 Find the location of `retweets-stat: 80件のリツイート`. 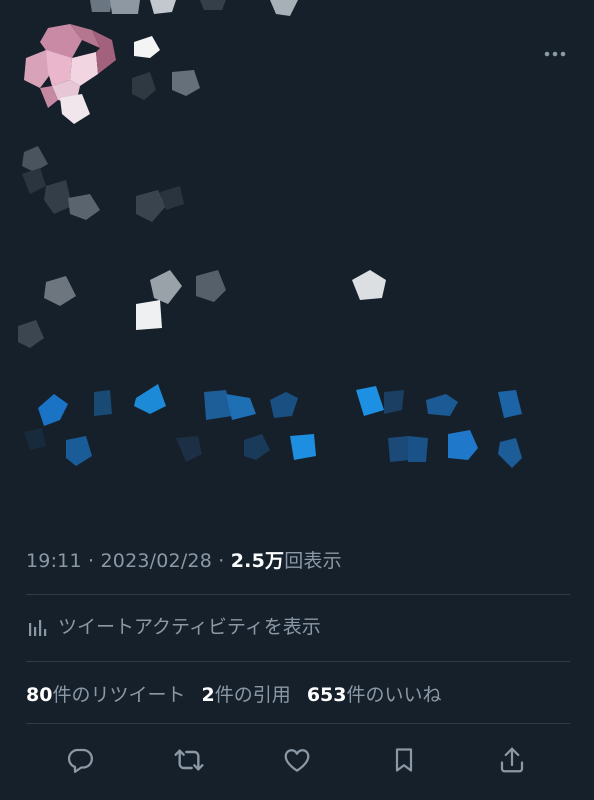

retweets-stat: 80件のリツイート is located at coordinates (105, 695).